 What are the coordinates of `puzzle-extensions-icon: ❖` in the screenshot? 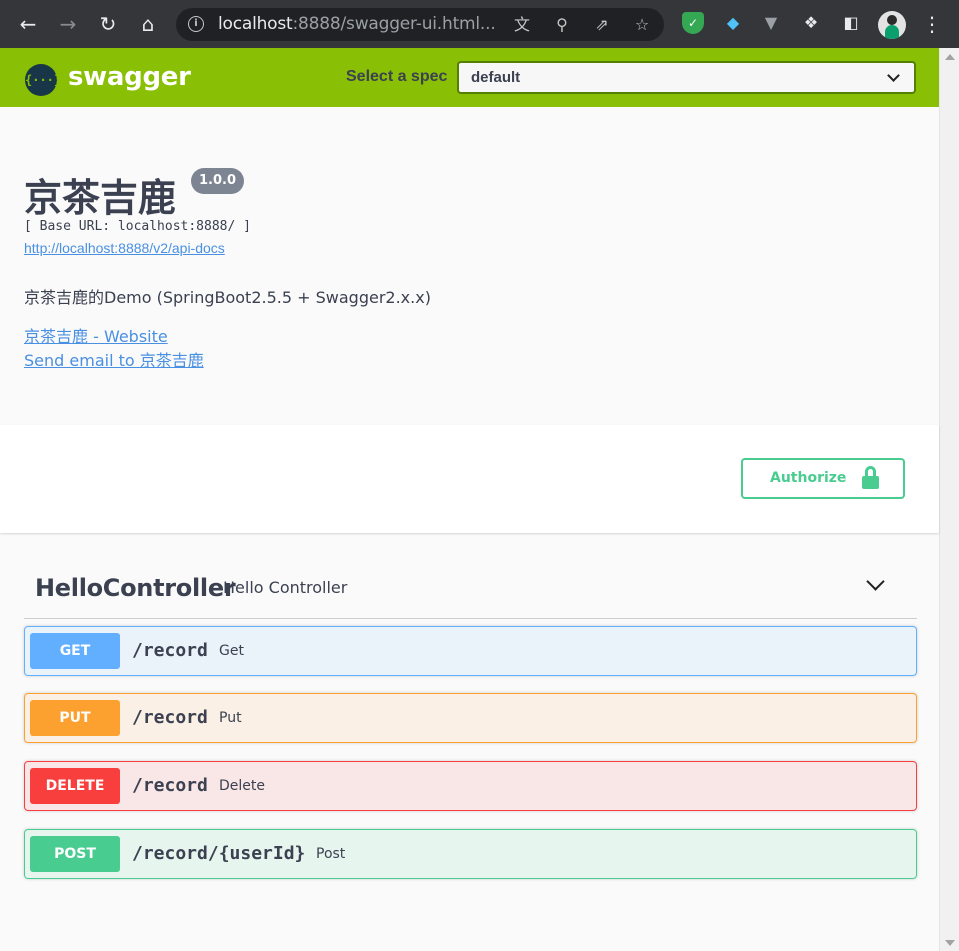 It's located at (811, 23).